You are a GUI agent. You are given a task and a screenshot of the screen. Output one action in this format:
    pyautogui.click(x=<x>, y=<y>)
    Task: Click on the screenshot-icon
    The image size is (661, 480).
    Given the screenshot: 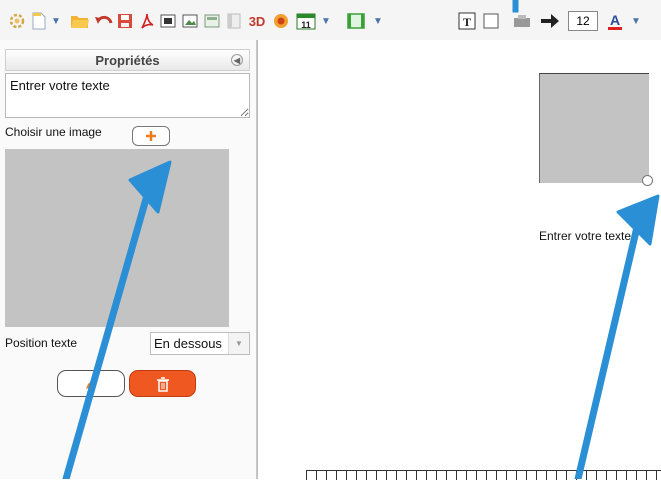 What is the action you would take?
    pyautogui.click(x=168, y=21)
    